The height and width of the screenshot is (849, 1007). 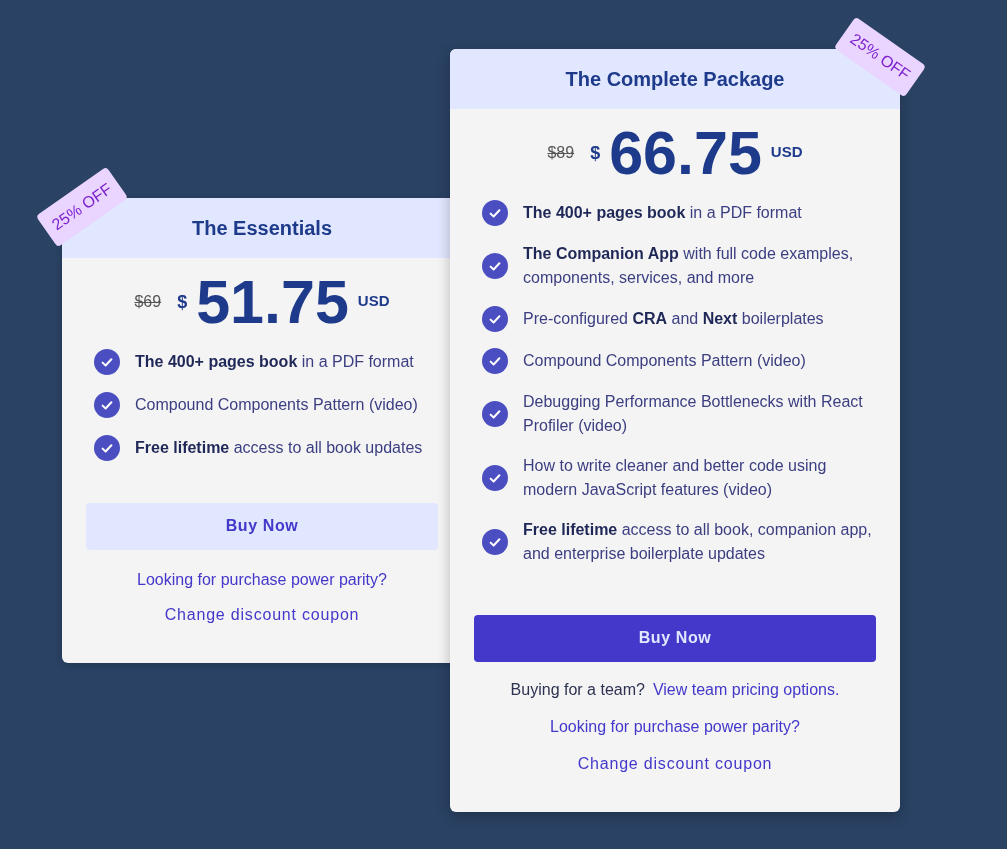 What do you see at coordinates (561, 153) in the screenshot?
I see `original-price: $89` at bounding box center [561, 153].